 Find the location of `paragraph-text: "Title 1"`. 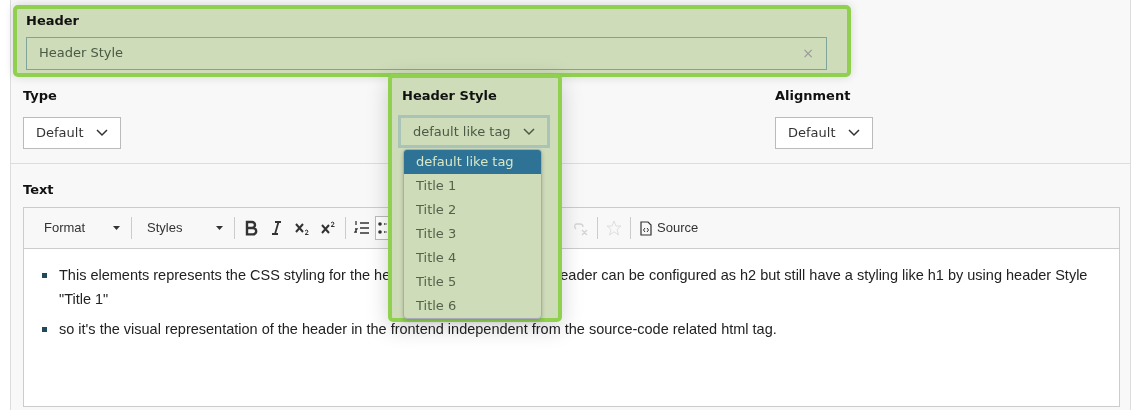

paragraph-text: "Title 1" is located at coordinates (84, 299).